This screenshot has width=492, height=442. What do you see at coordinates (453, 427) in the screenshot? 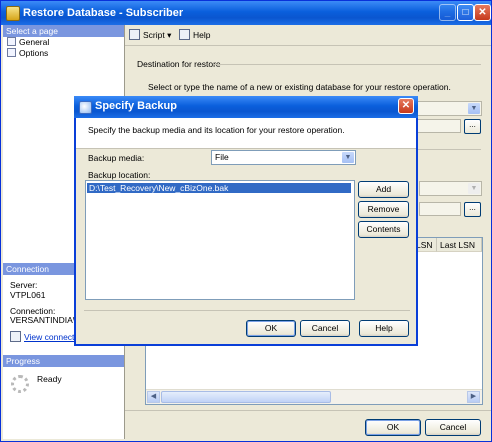
I see `main-cancel-button: Cancel` at bounding box center [453, 427].